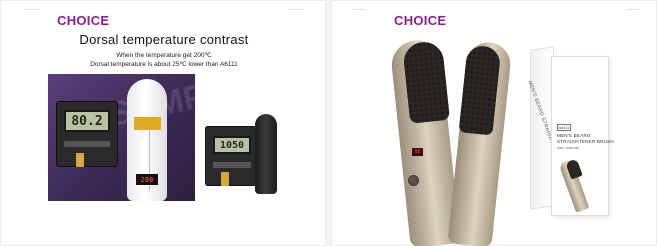  Describe the element at coordinates (147, 123) in the screenshot. I see `thermal-tape` at that location.